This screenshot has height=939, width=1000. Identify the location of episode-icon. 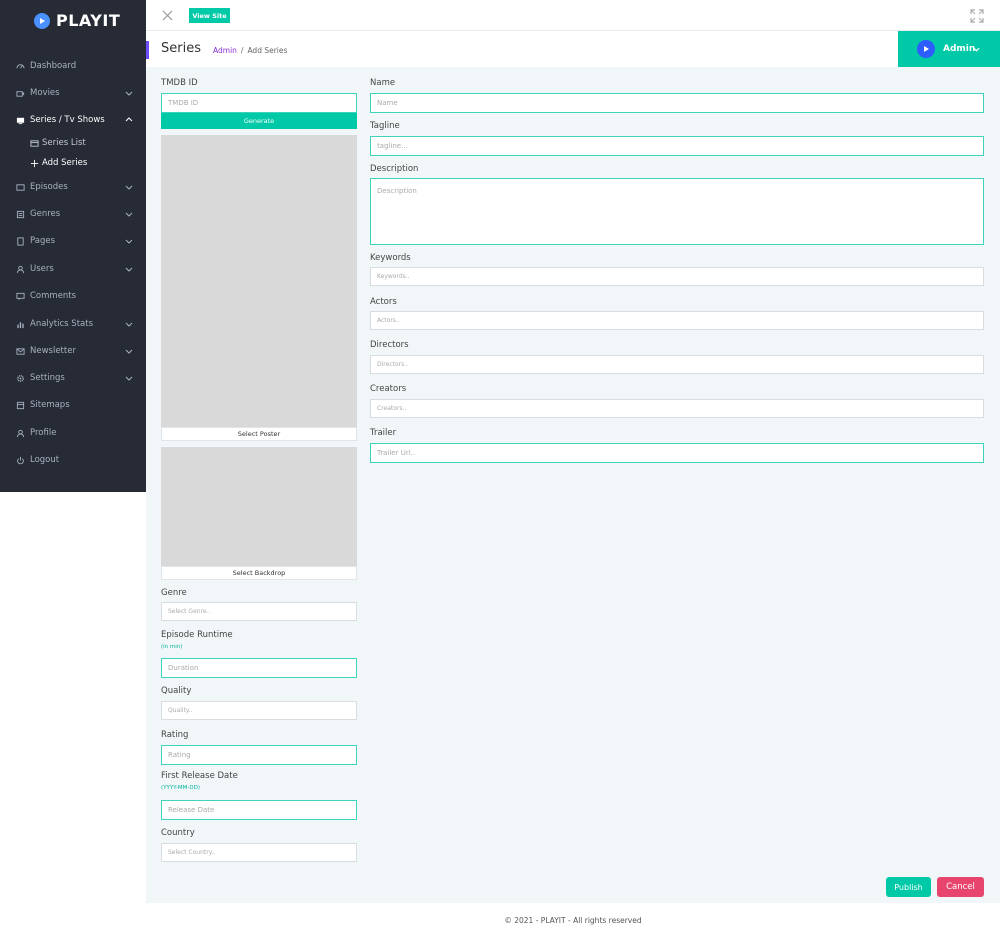
(20, 187).